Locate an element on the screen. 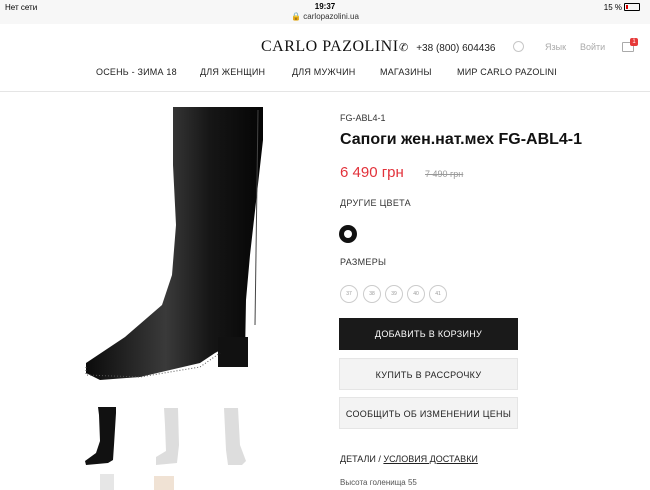 The image size is (650, 490). product-links: ДЕТАЛИ / УСЛОВИЯ ДОСТАВКИ is located at coordinates (409, 459).